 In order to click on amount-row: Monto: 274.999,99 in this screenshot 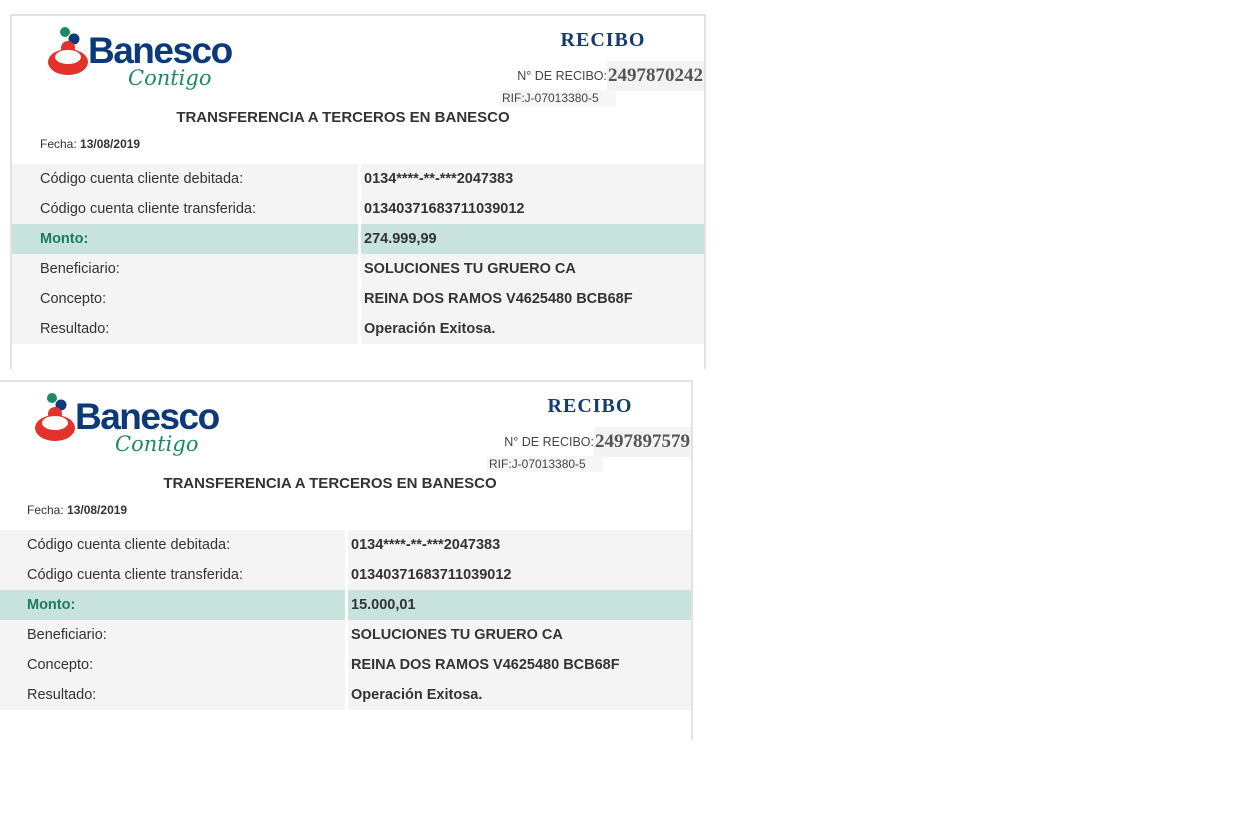, I will do `click(358, 239)`.